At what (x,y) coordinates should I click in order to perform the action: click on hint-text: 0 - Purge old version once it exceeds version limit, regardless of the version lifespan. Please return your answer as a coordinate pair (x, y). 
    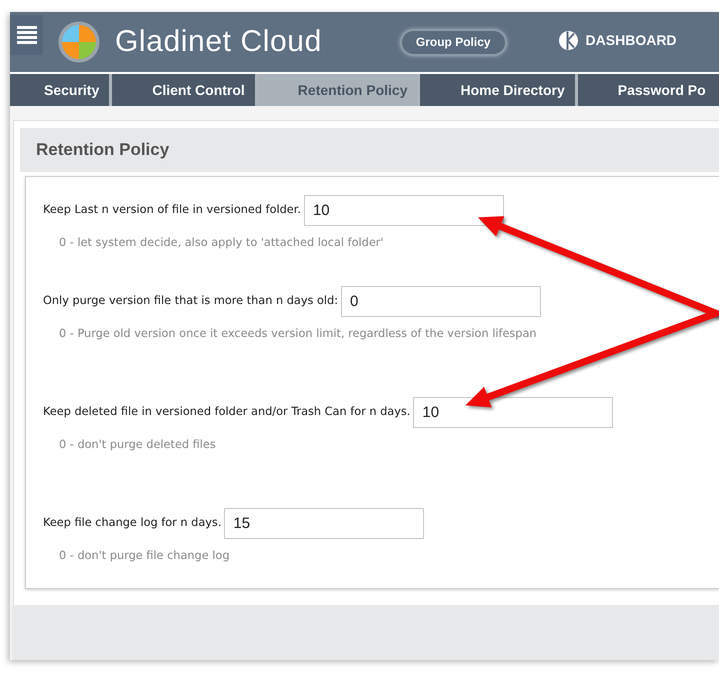
    Looking at the image, I should click on (298, 334).